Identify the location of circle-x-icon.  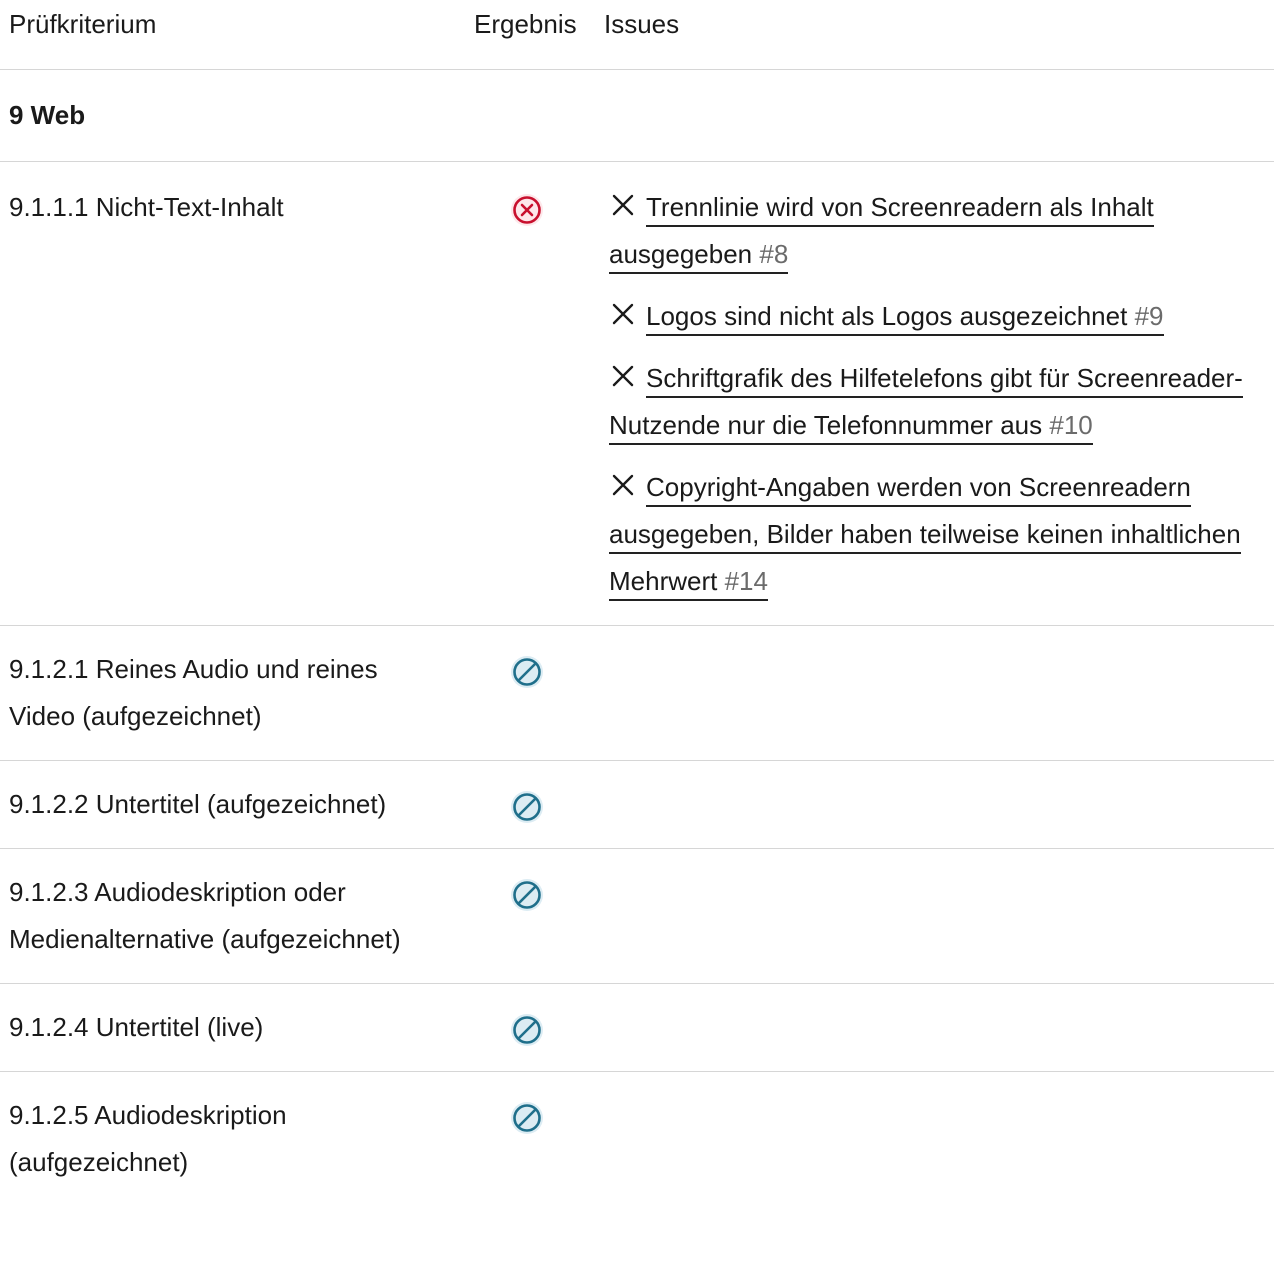
(527, 210).